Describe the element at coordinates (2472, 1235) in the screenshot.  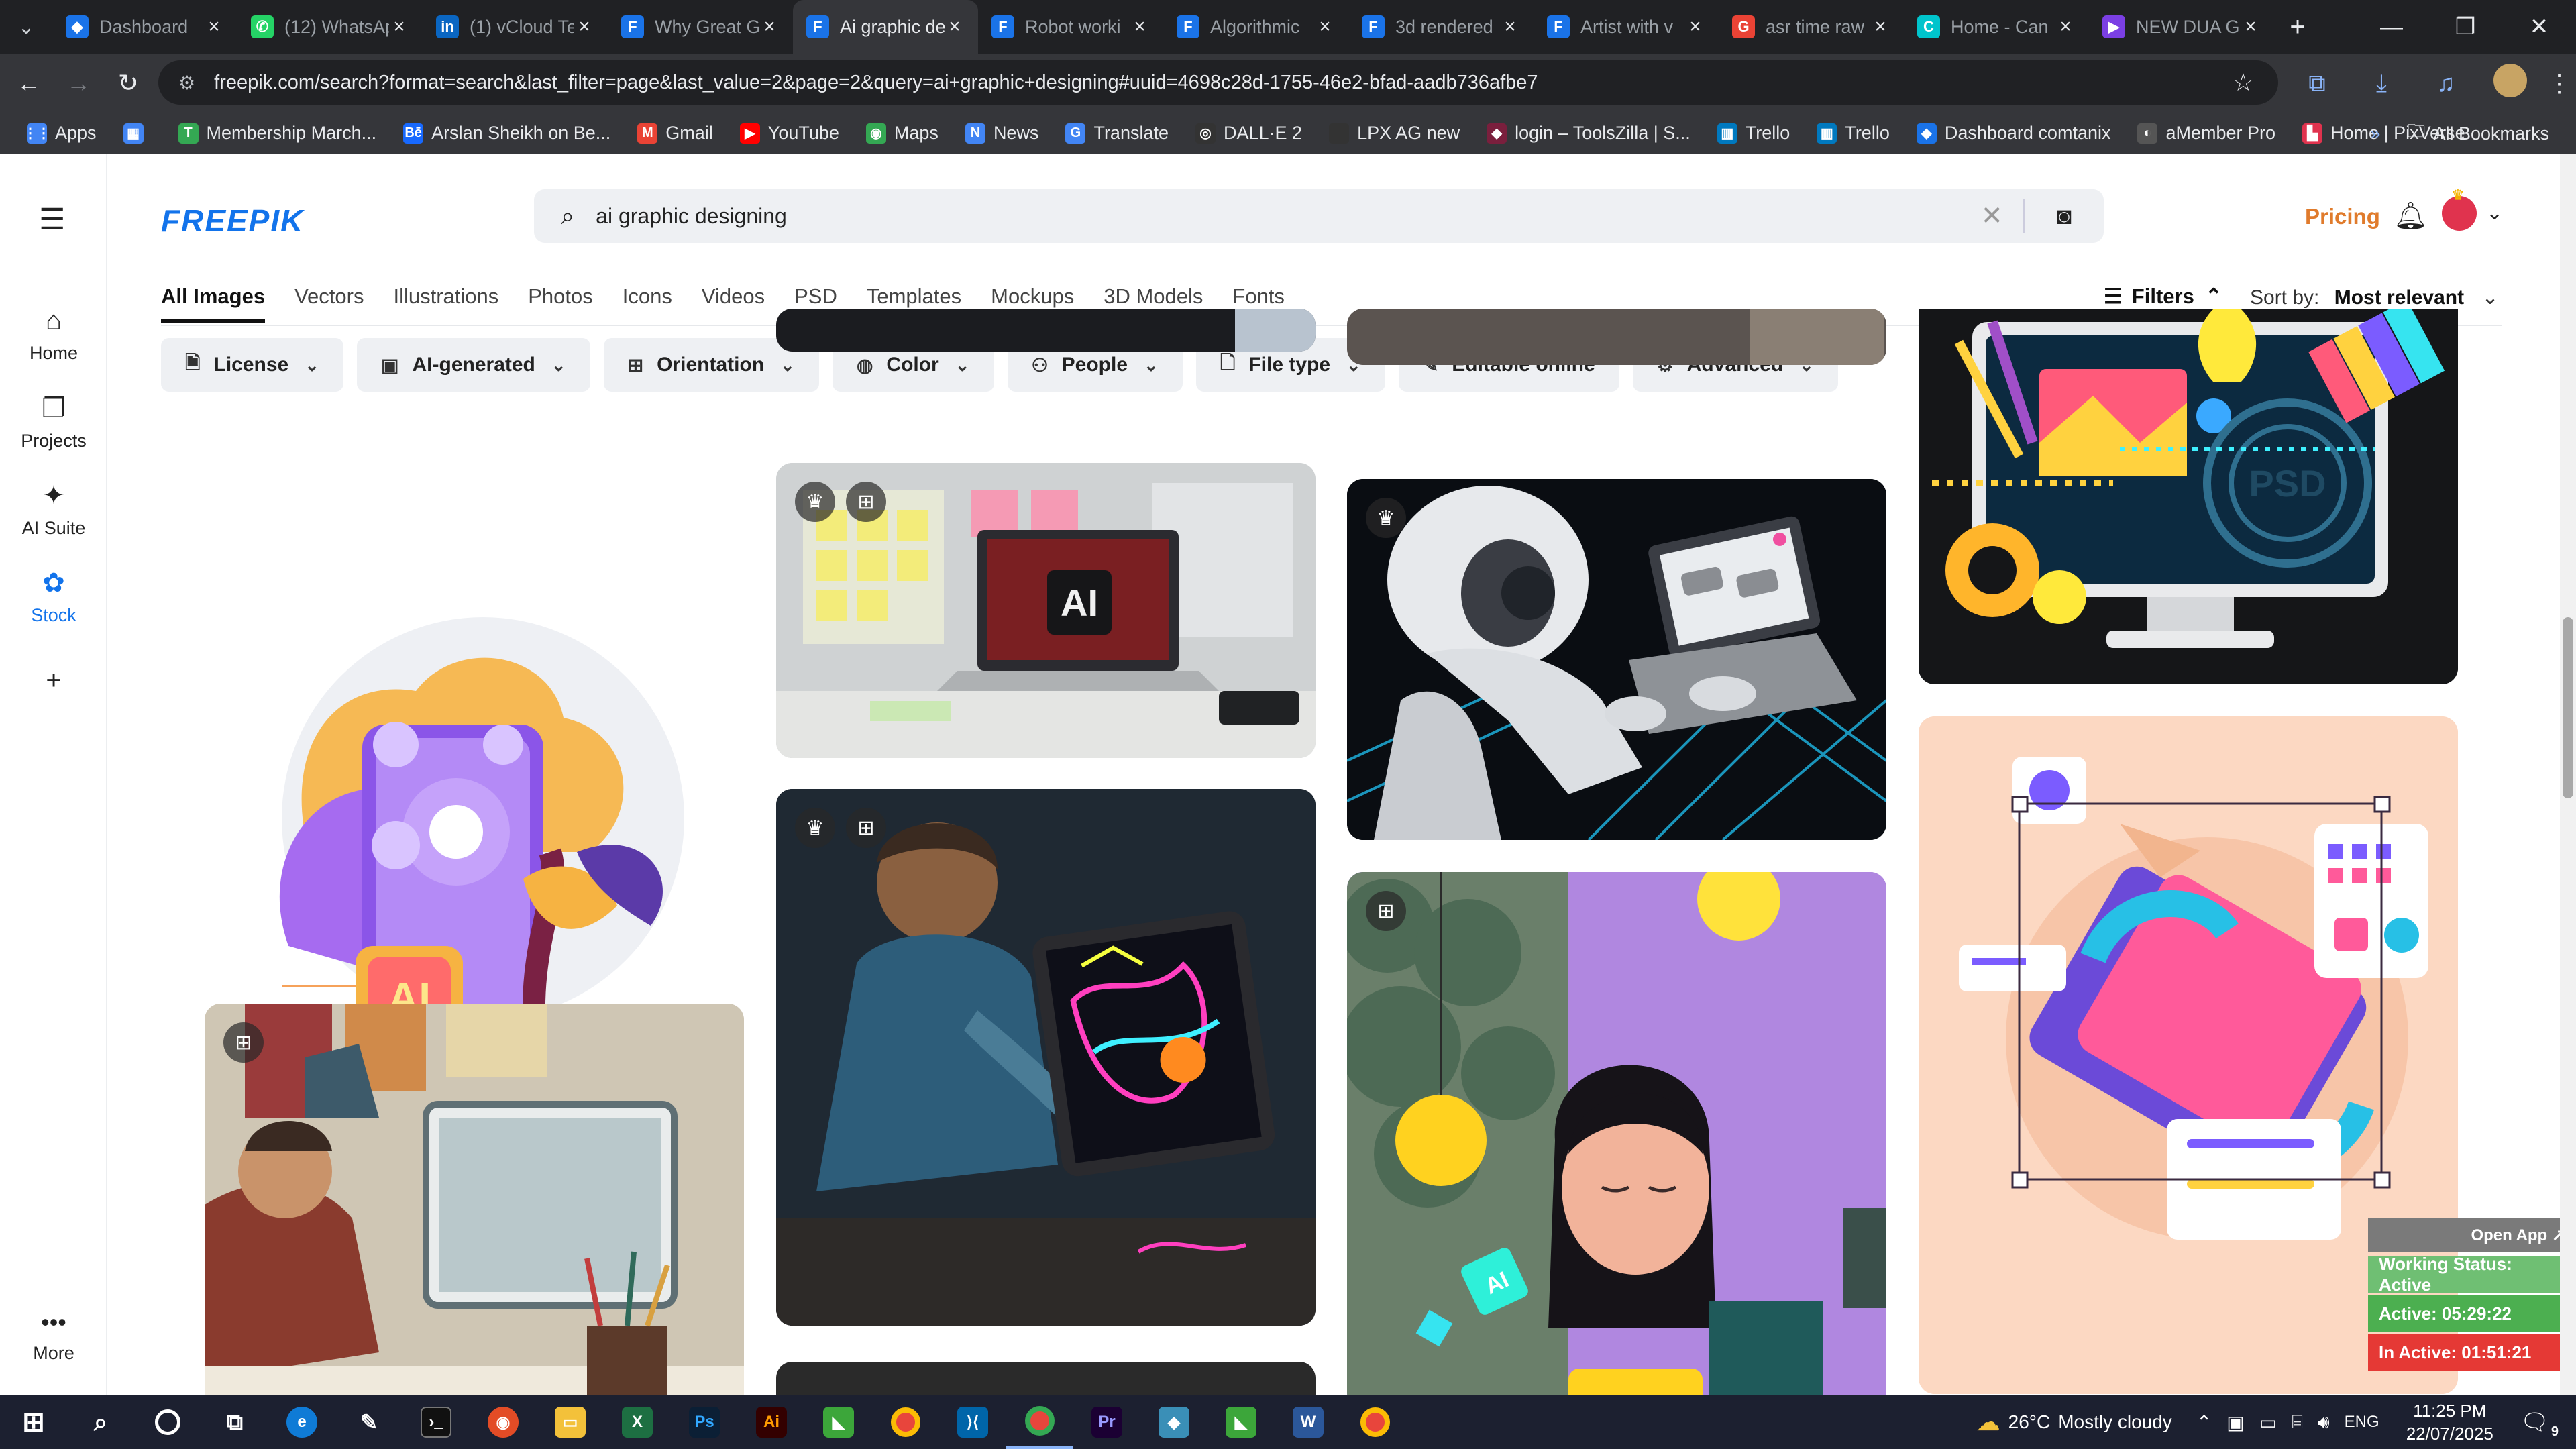
I see `open-app-button: Open App ↗` at that location.